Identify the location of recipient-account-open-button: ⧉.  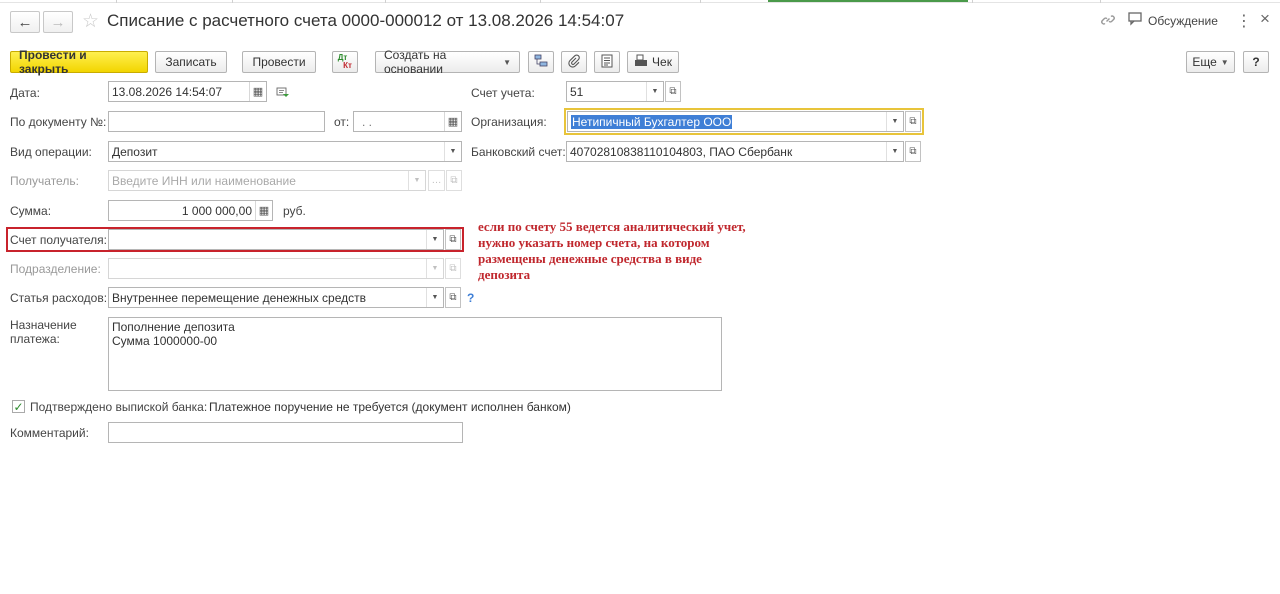
(453, 239).